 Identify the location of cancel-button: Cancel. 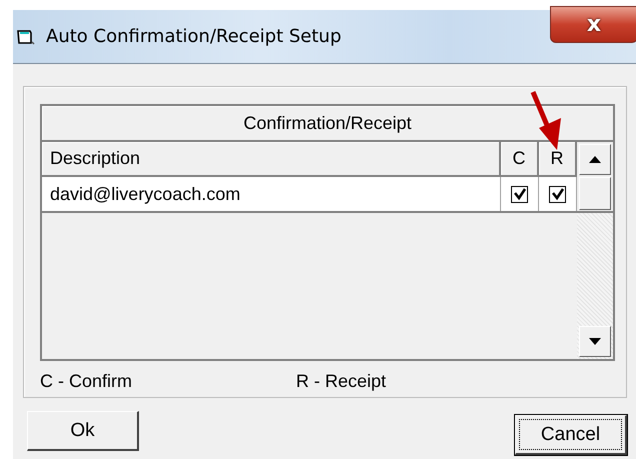
(571, 435).